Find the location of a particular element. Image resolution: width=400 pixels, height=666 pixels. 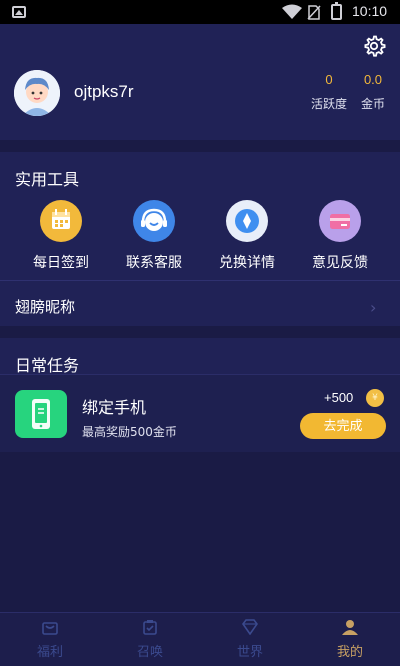

tool-label: 意见反馈 is located at coordinates (340, 263).